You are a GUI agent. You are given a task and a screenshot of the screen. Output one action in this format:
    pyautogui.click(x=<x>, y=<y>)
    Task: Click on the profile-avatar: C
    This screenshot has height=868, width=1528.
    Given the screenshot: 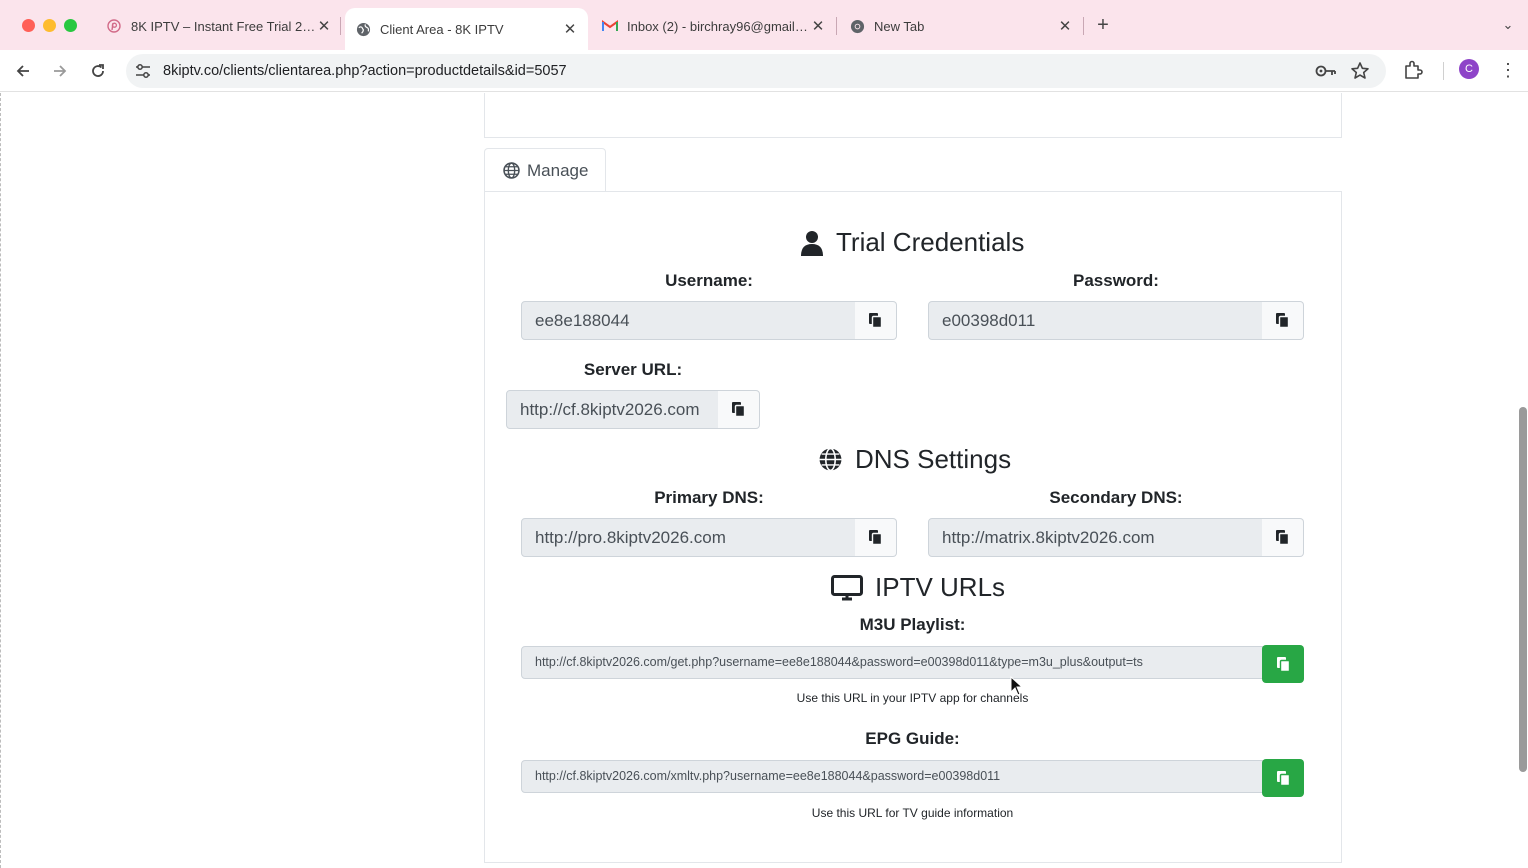 What is the action you would take?
    pyautogui.click(x=1469, y=69)
    